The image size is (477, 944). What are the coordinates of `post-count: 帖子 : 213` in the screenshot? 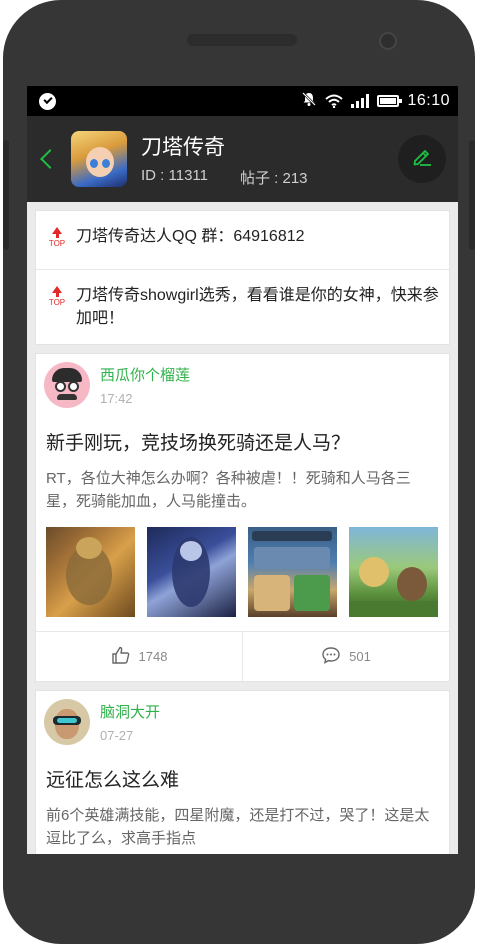 It's located at (274, 178).